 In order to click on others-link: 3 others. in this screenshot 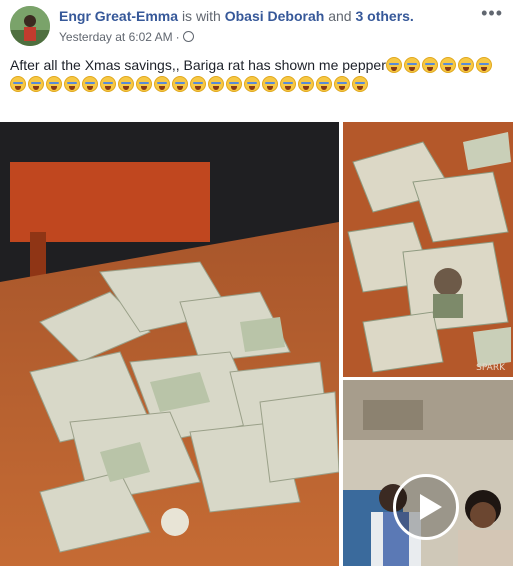, I will do `click(384, 16)`.